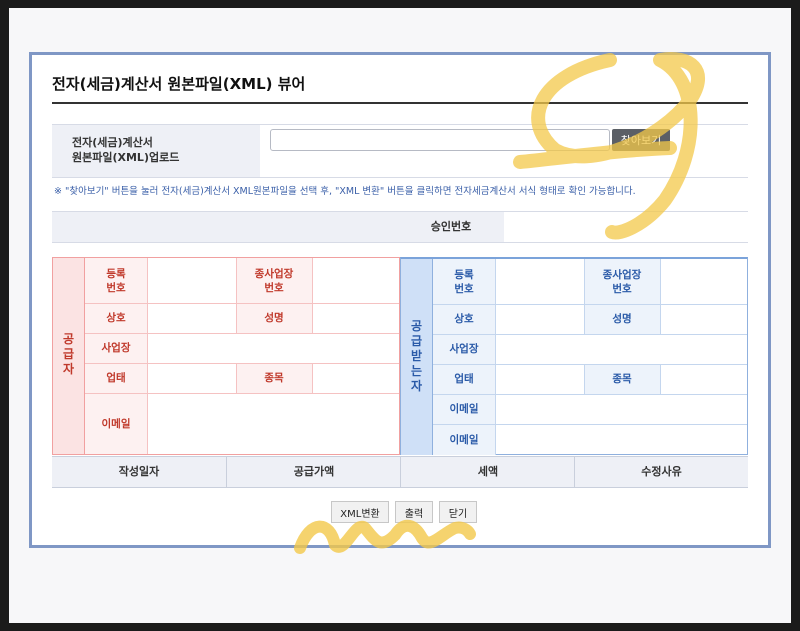 Image resolution: width=800 pixels, height=631 pixels. What do you see at coordinates (622, 379) in the screenshot?
I see `buyer-biz-item-label: 종목` at bounding box center [622, 379].